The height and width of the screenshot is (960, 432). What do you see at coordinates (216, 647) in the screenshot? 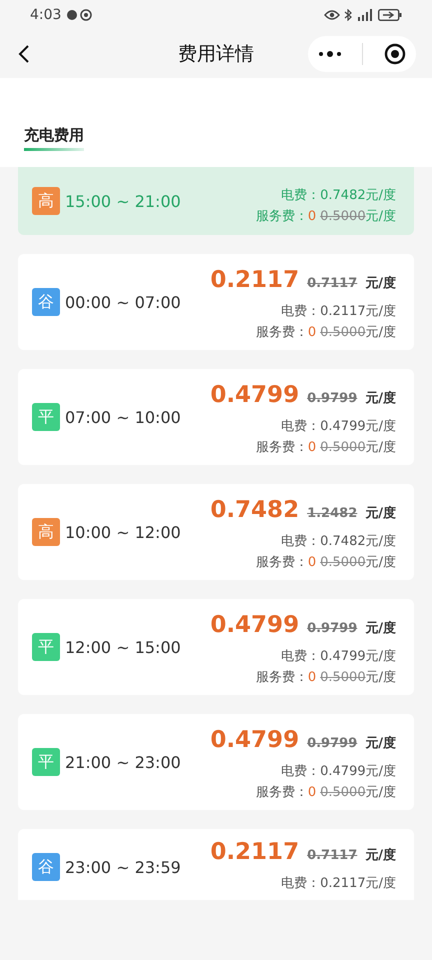
I see `period-card: 平 12:00 ~ 15:00 0.4799 0.9799 元/度 电费：0.4799元/度 服务费：0 0.5000元/度` at bounding box center [216, 647].